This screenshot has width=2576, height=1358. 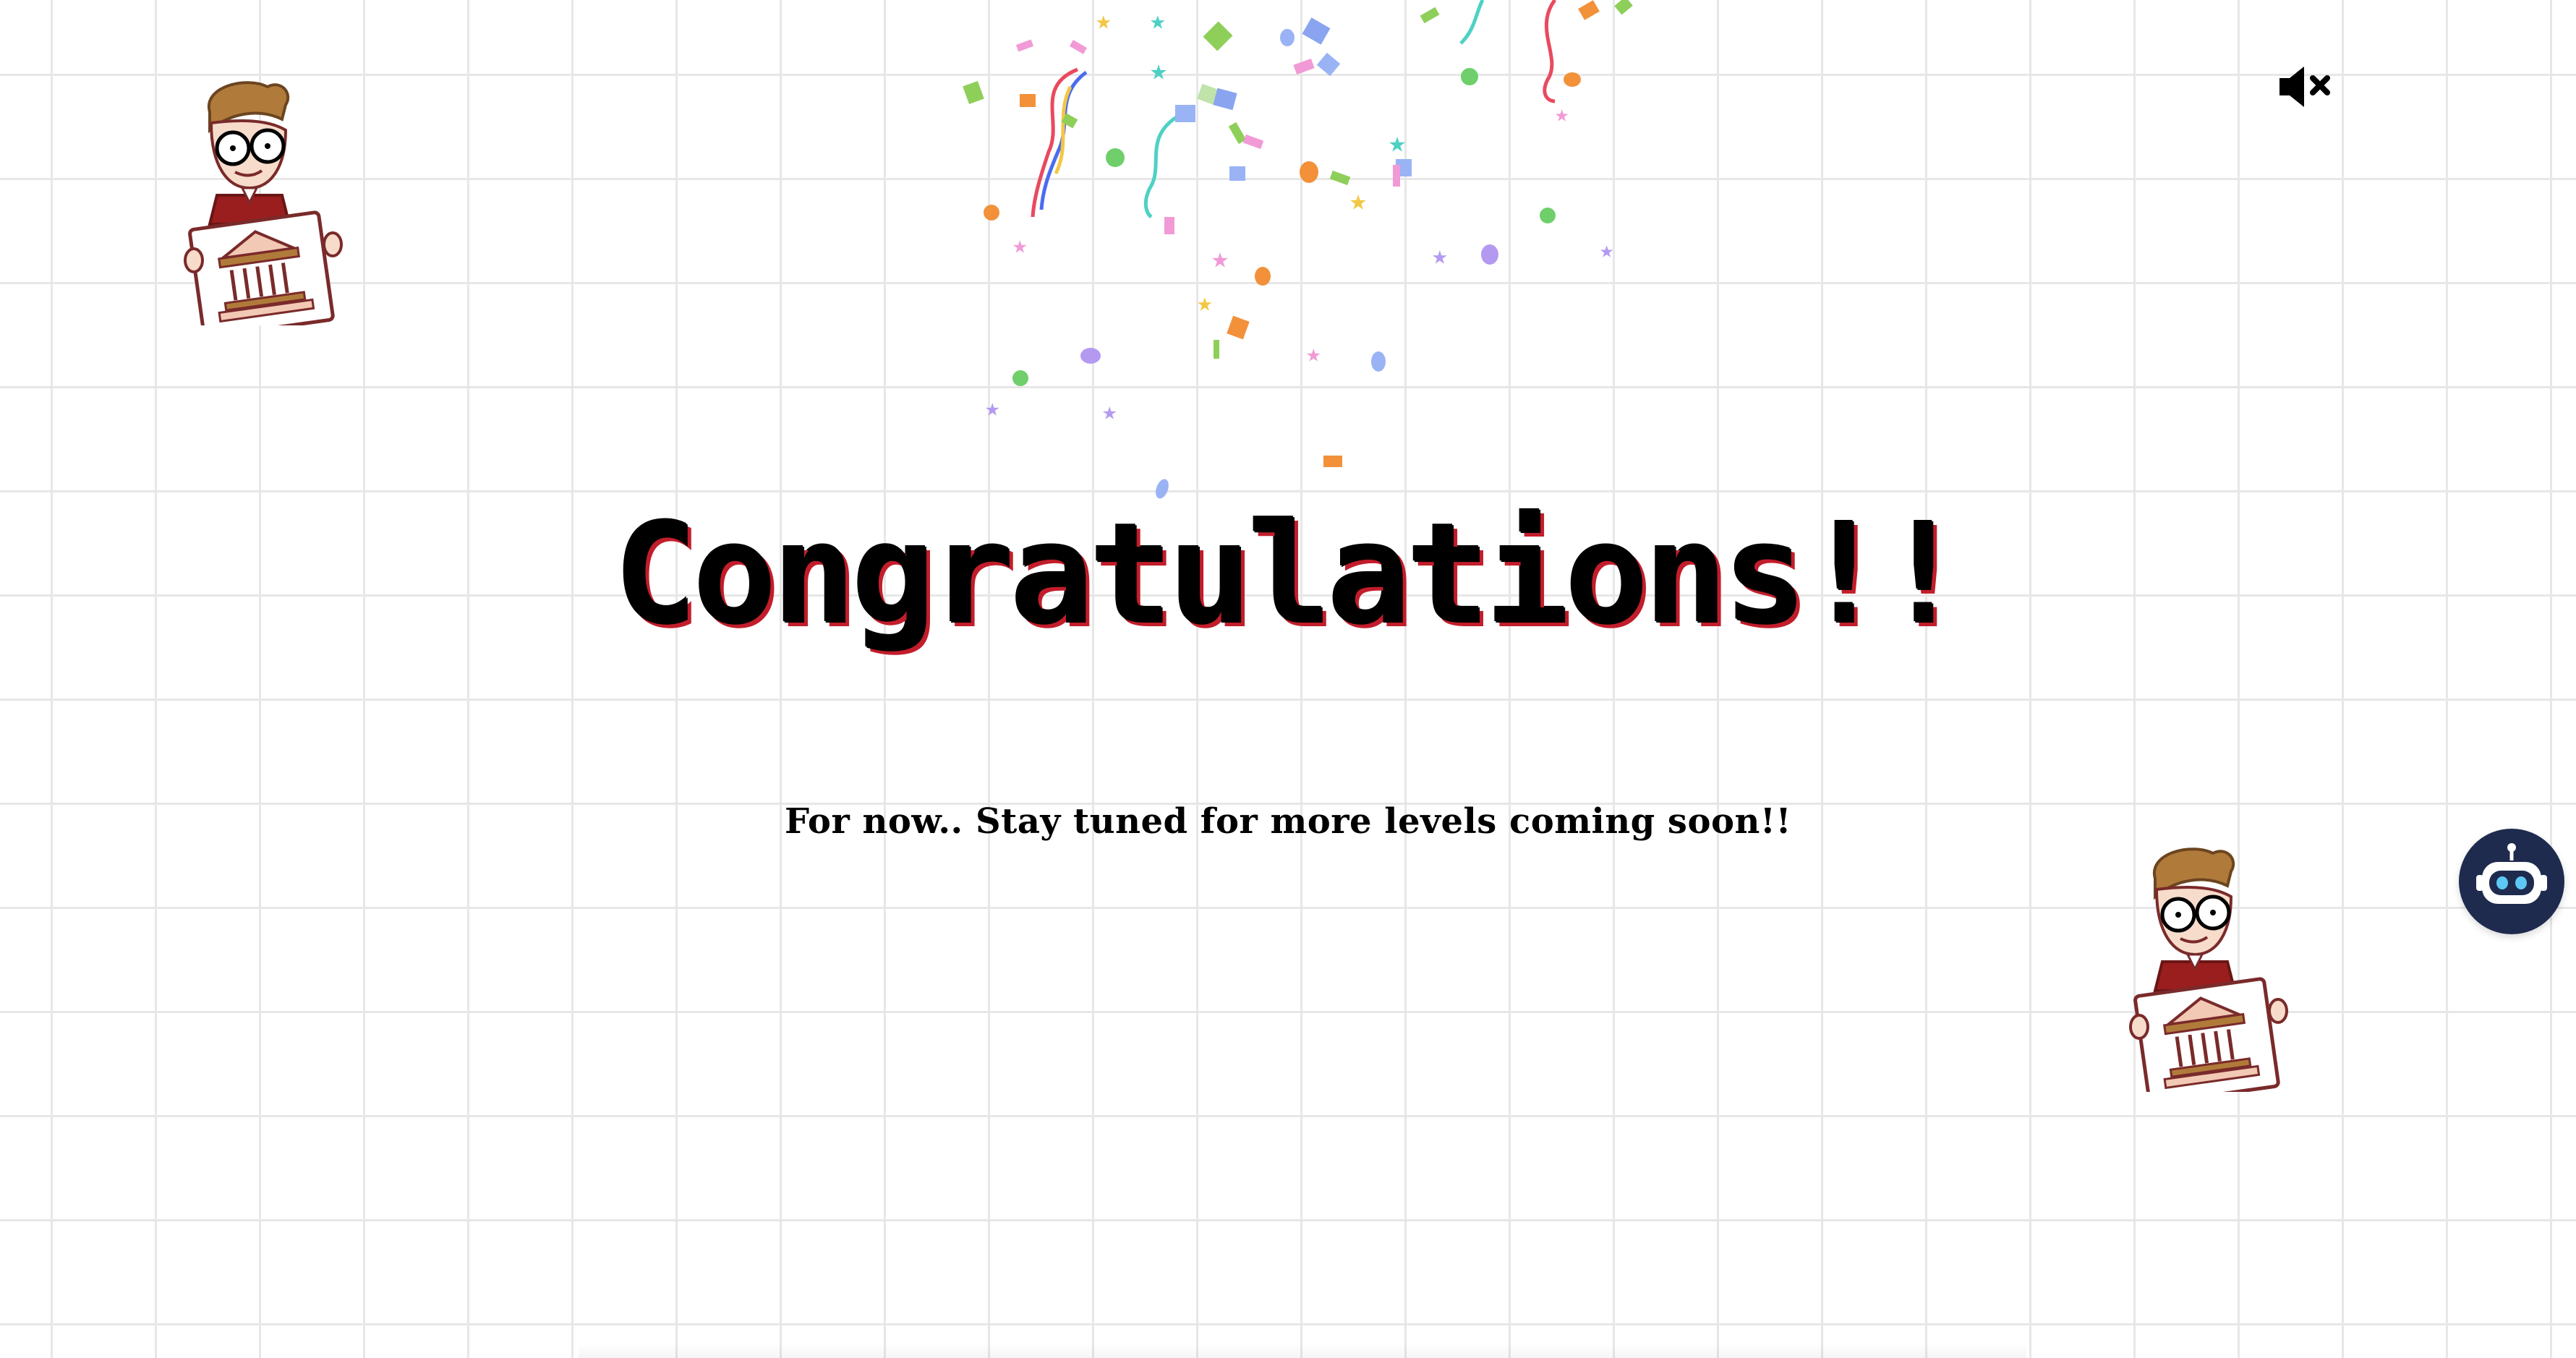 I want to click on mascot-illustration-bottom, so click(x=2208, y=969).